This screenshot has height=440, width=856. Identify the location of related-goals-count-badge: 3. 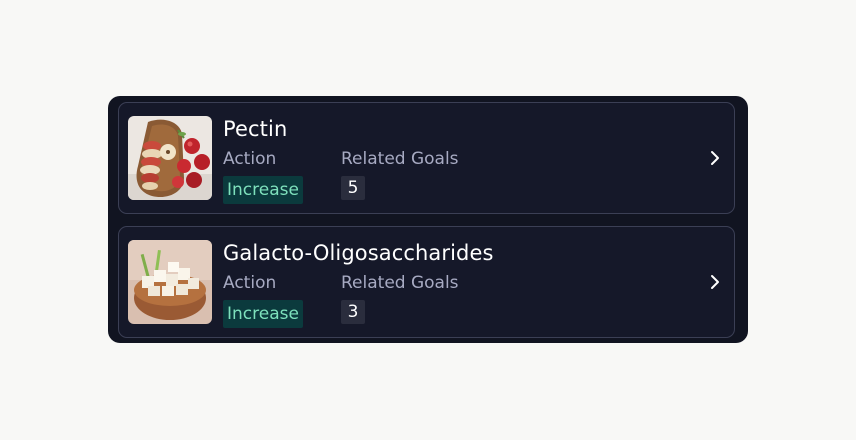
(353, 312).